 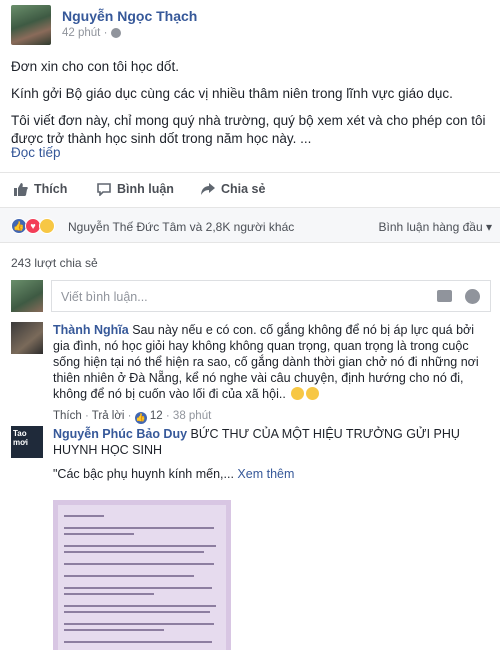 I want to click on post-time: 42 phút ·, so click(x=84, y=33).